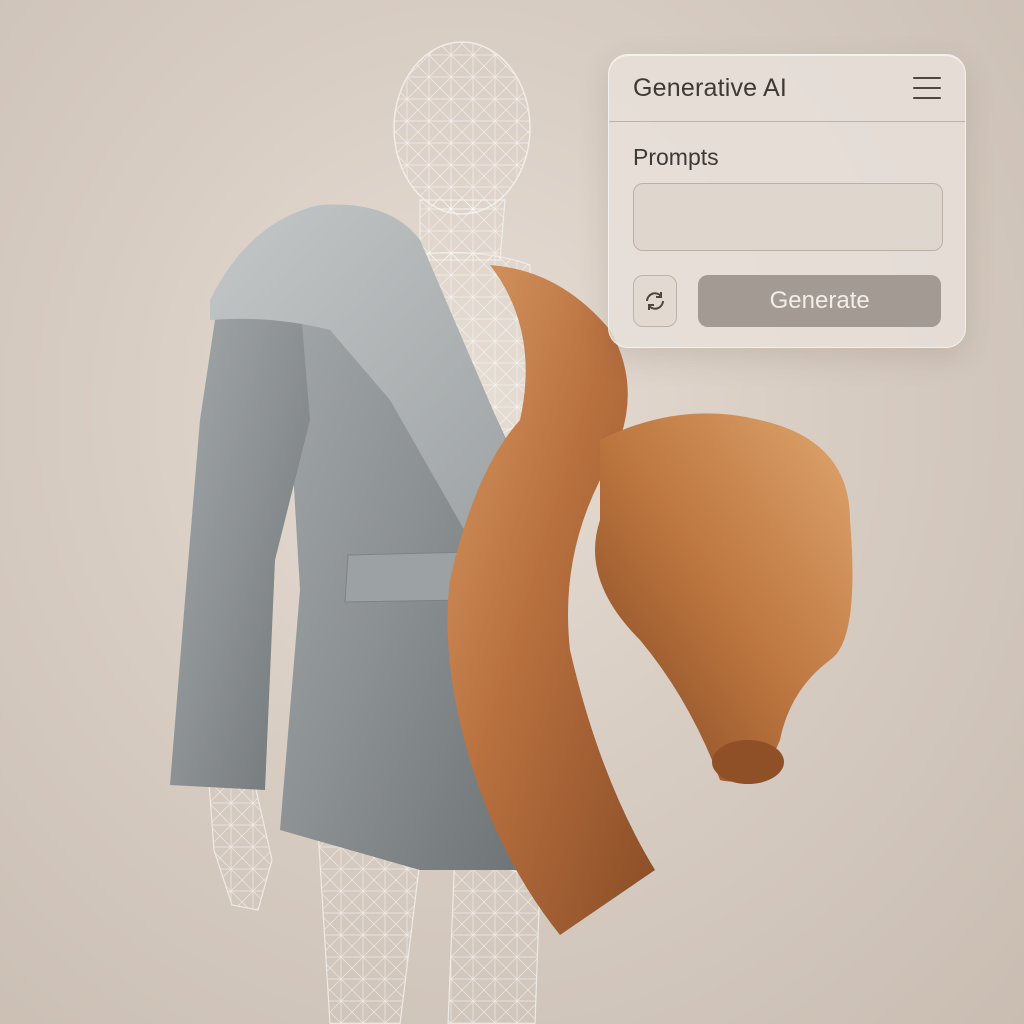  What do you see at coordinates (819, 301) in the screenshot?
I see `generate-button: Generate` at bounding box center [819, 301].